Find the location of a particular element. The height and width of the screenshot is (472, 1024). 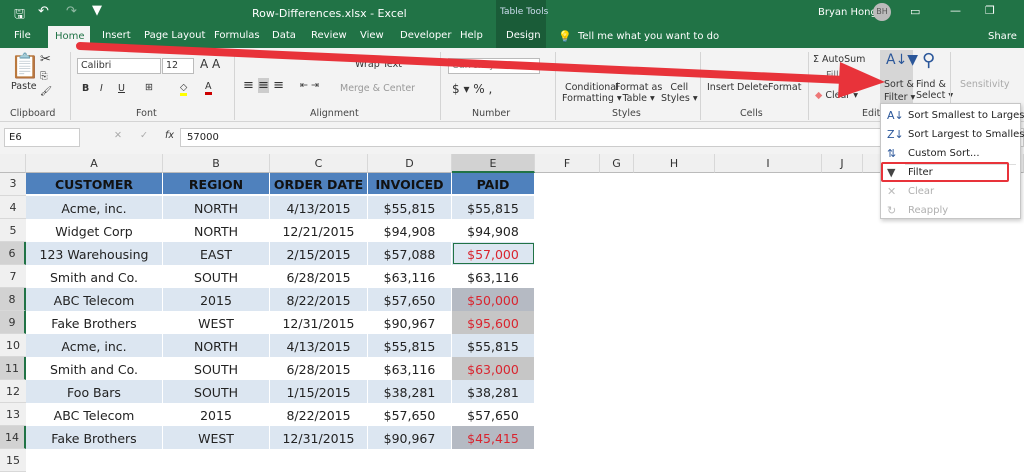

table-cell: Fake Brothers is located at coordinates (94, 322).